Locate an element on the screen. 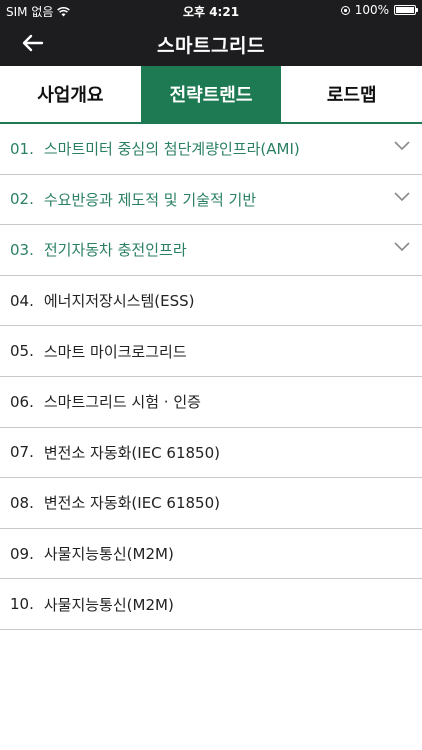 This screenshot has width=422, height=750. battery-percent: 100% is located at coordinates (371, 10).